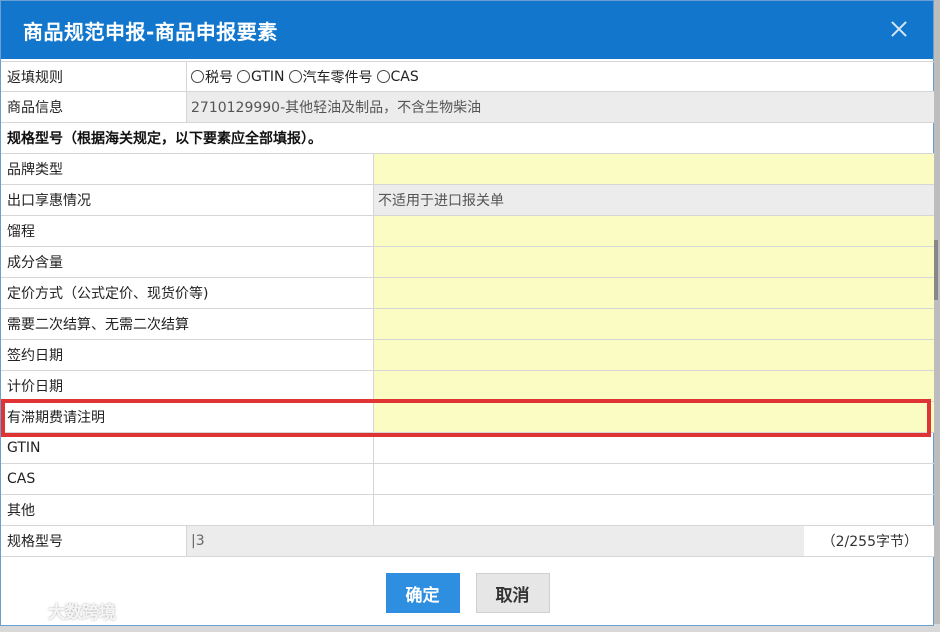 Image resolution: width=940 pixels, height=632 pixels. What do you see at coordinates (654, 293) in the screenshot?
I see `pricing-method-input` at bounding box center [654, 293].